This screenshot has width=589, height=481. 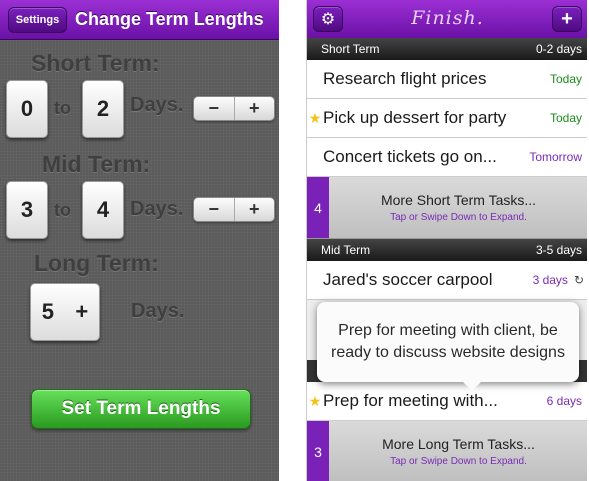 What do you see at coordinates (564, 401) in the screenshot?
I see `task-due: 6 days` at bounding box center [564, 401].